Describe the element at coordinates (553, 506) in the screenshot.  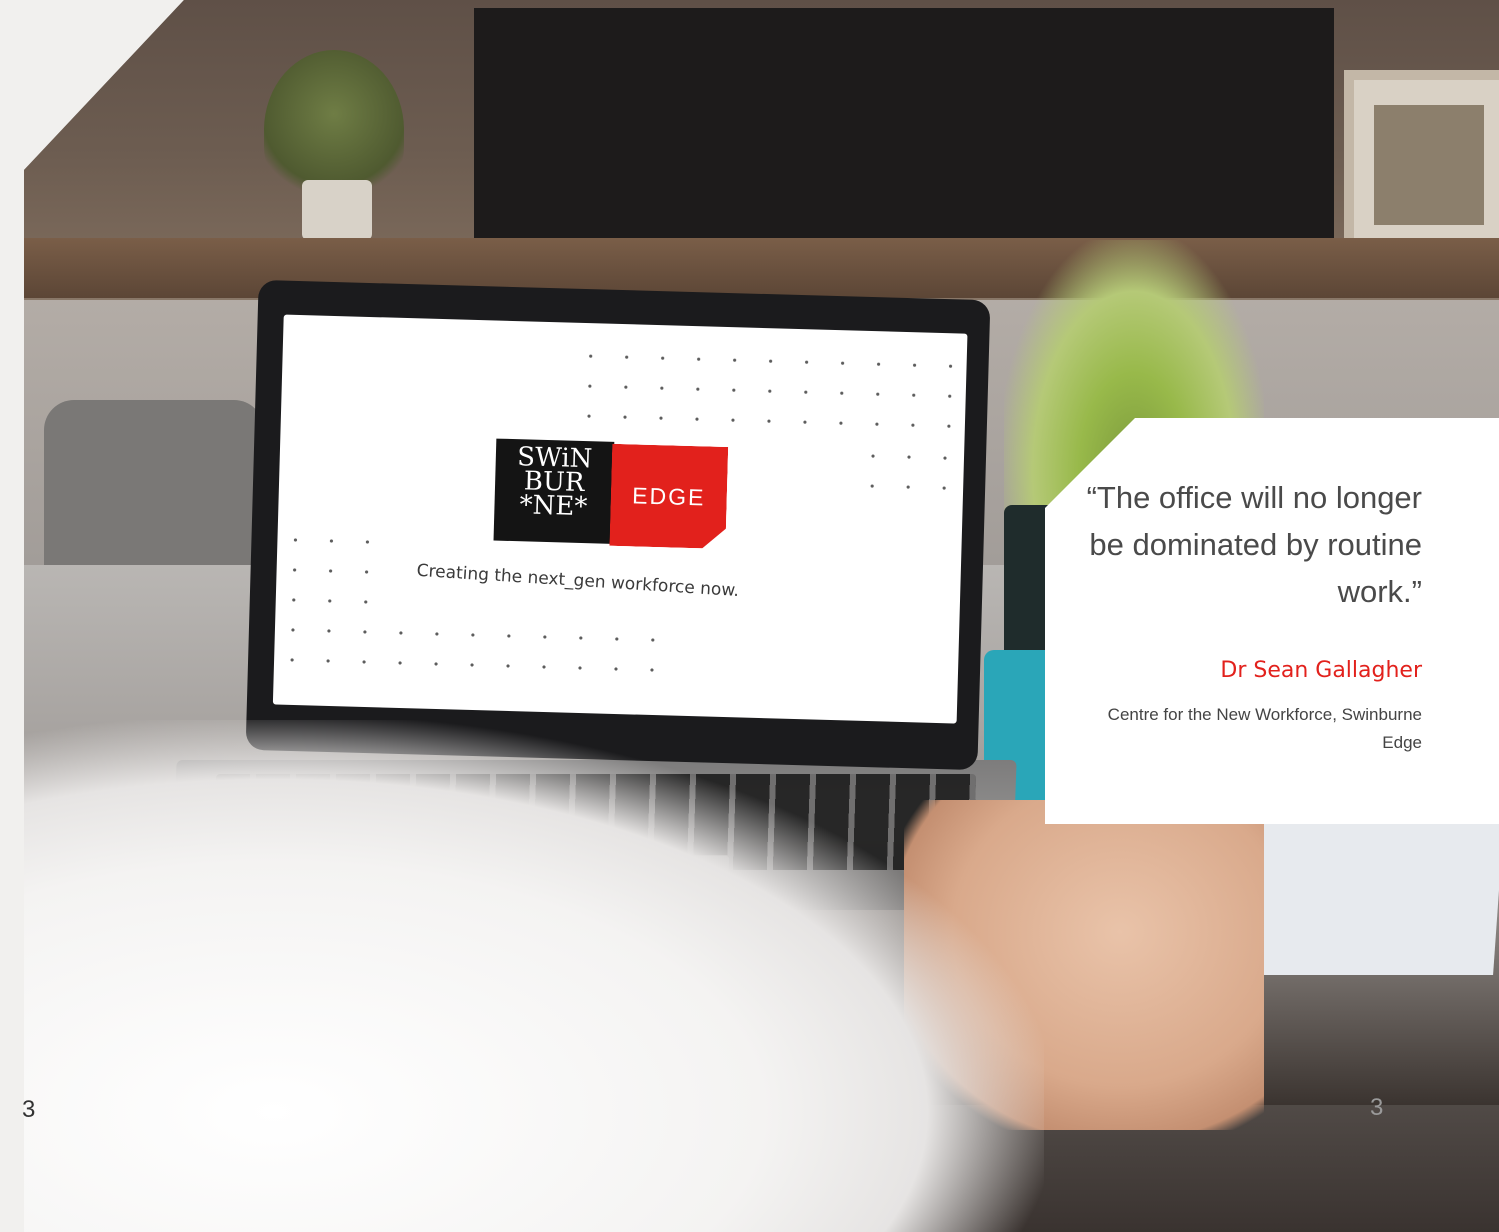
I see `logo-line-3: *NE*` at that location.